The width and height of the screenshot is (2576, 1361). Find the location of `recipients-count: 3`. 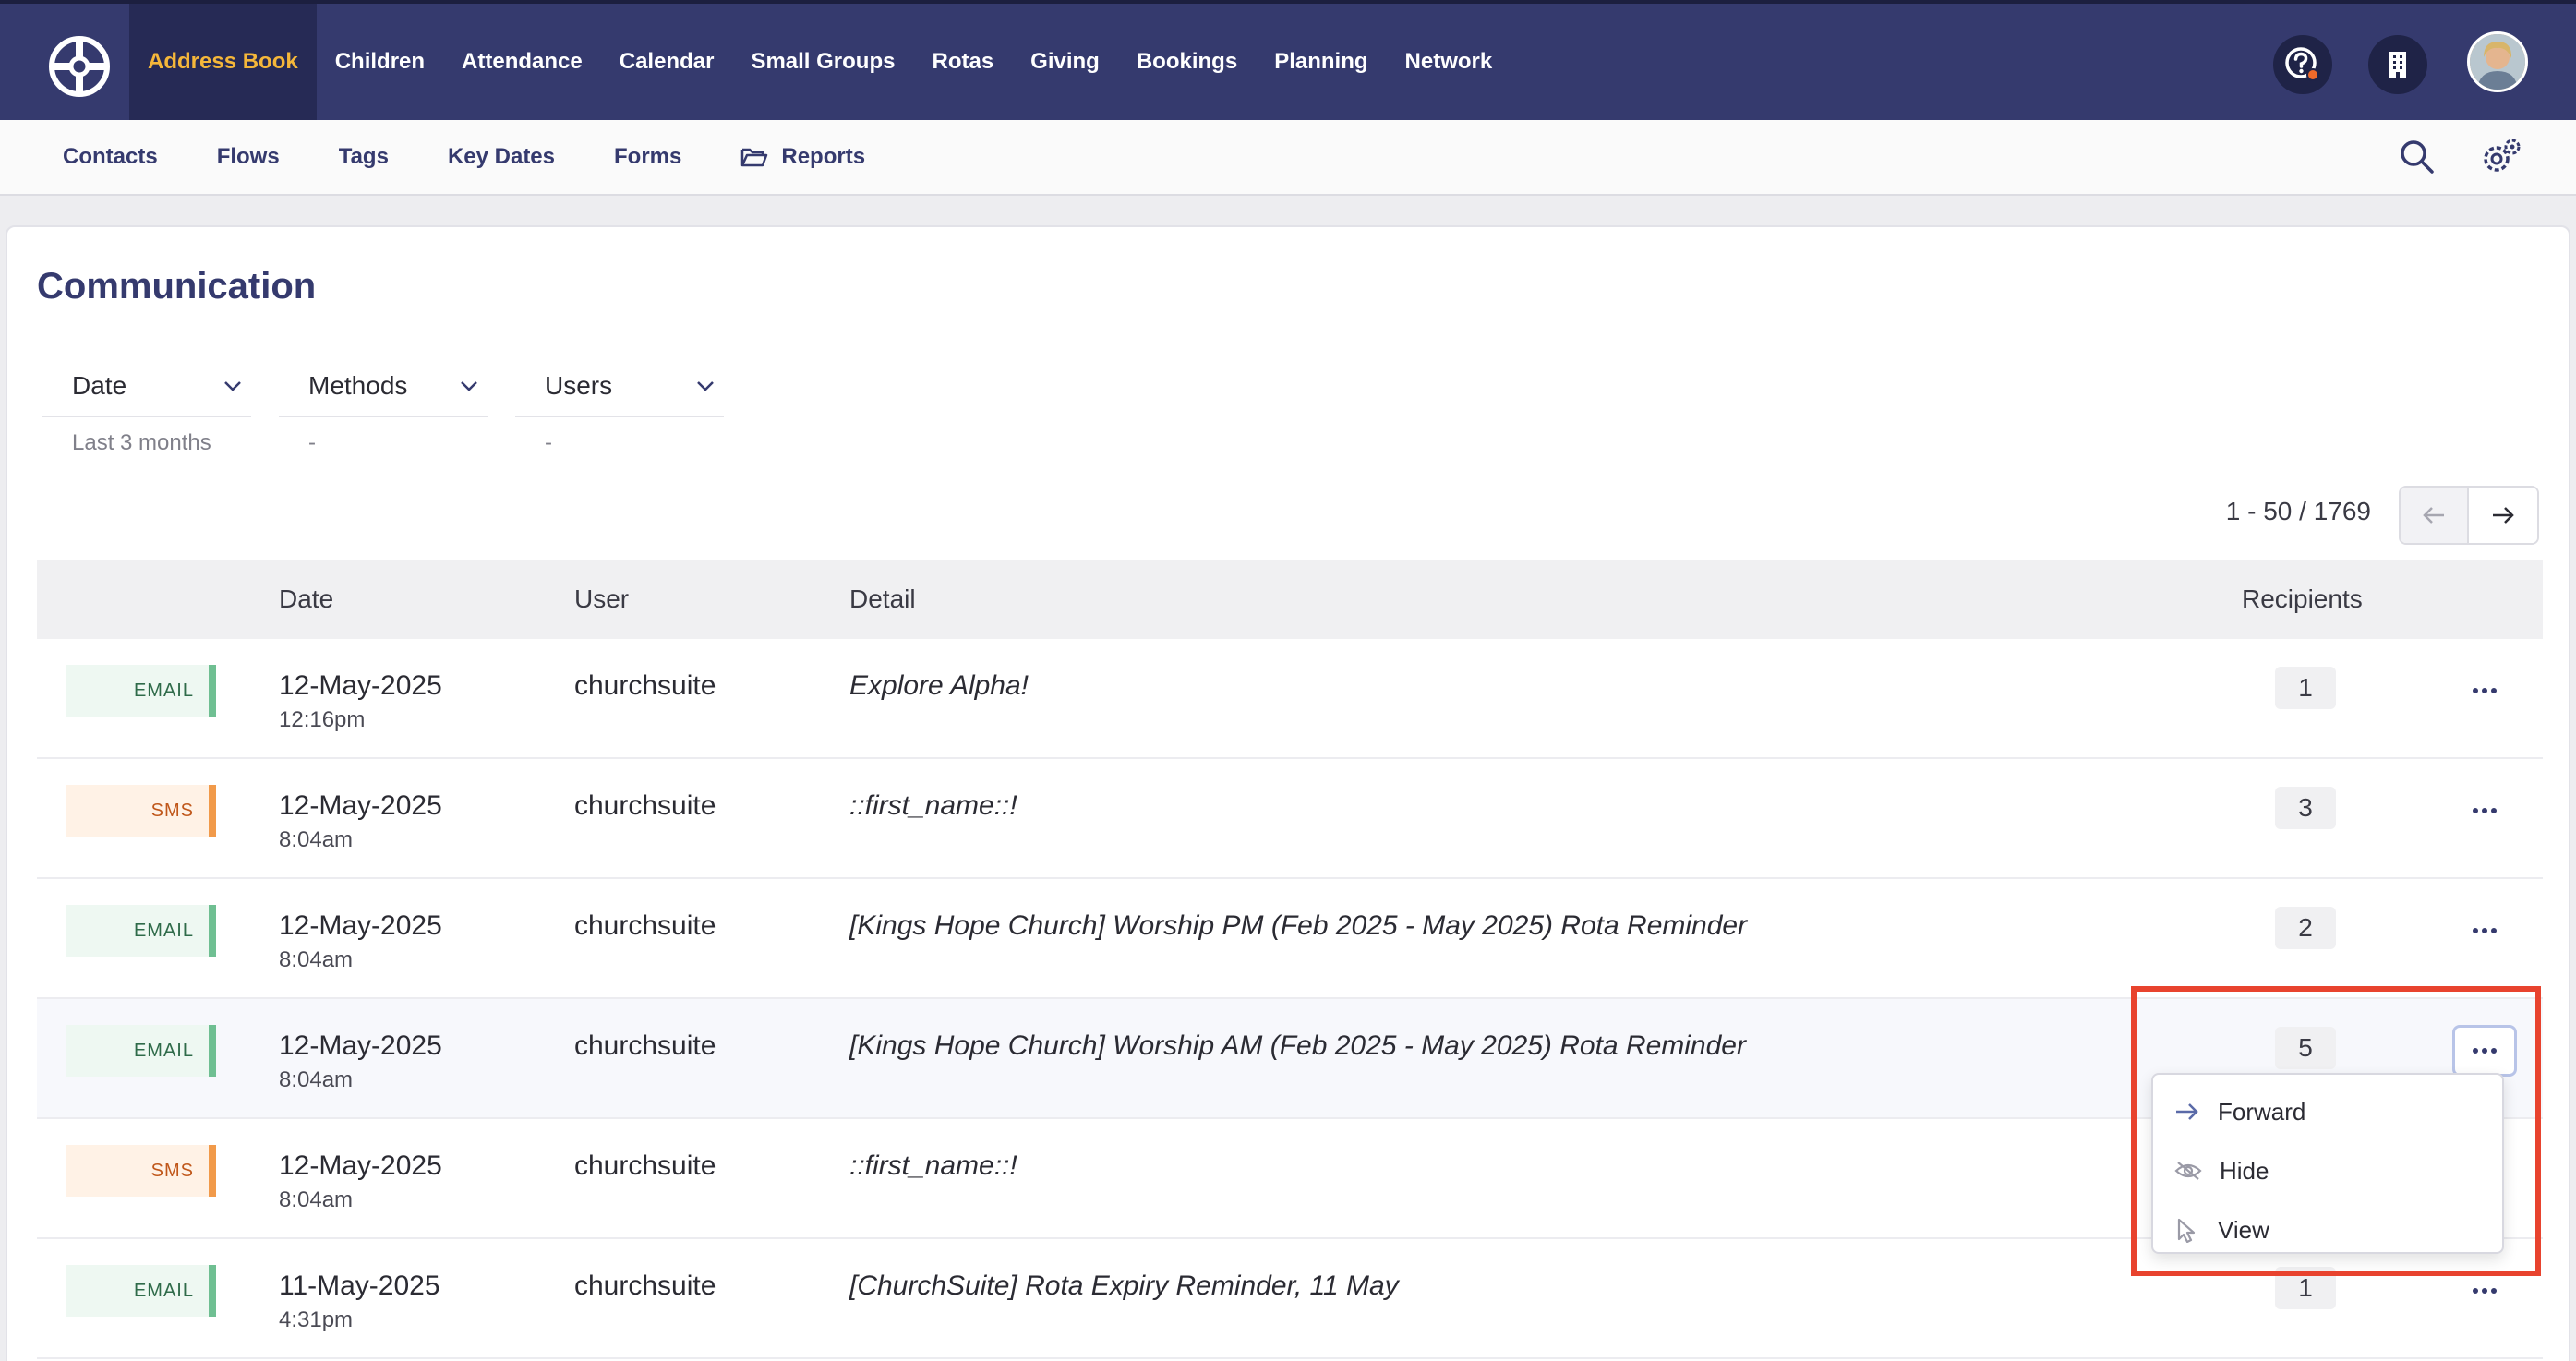

recipients-count: 3 is located at coordinates (2305, 808).